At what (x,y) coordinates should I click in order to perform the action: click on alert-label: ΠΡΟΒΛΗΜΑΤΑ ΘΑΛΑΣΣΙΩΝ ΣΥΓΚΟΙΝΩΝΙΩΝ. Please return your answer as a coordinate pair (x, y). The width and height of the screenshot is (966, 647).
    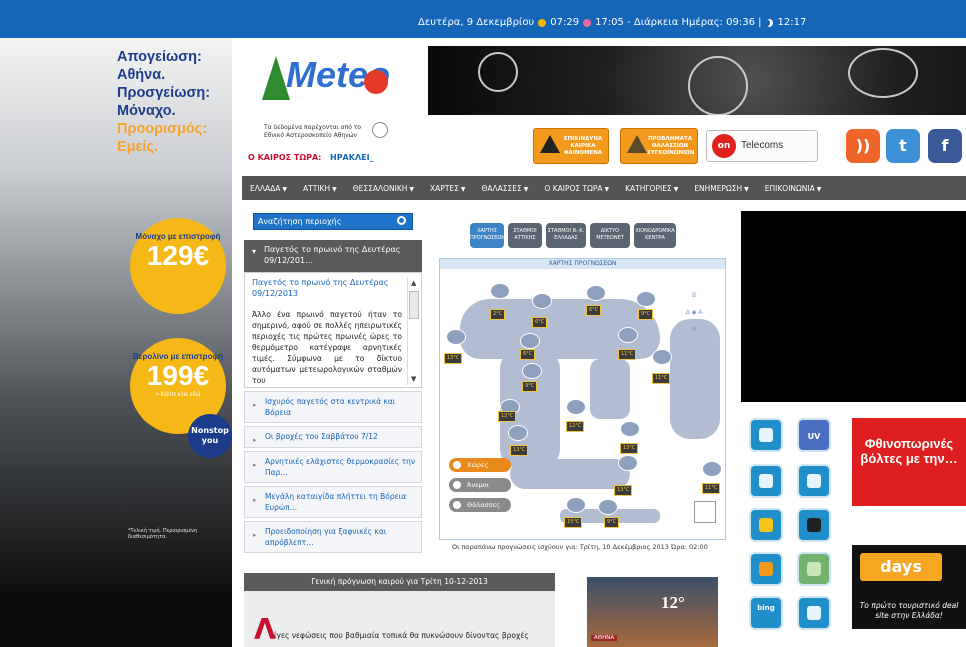
    Looking at the image, I should click on (671, 146).